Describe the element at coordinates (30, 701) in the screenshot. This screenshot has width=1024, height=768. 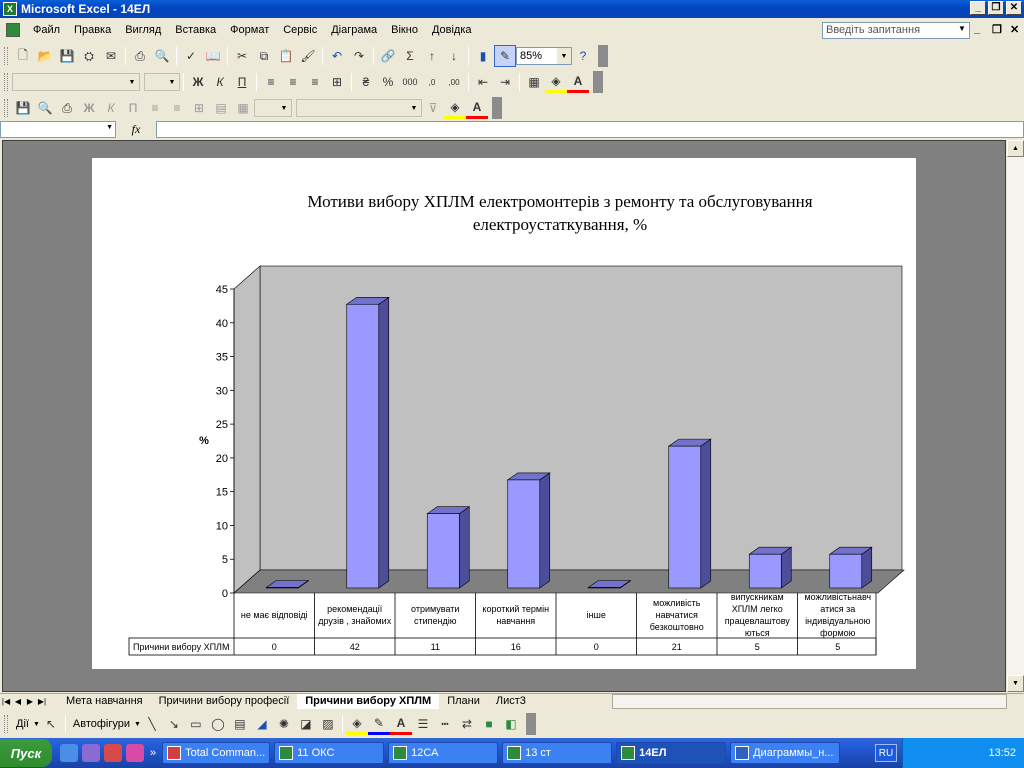
I see `next-sheet-icon: ▶` at that location.